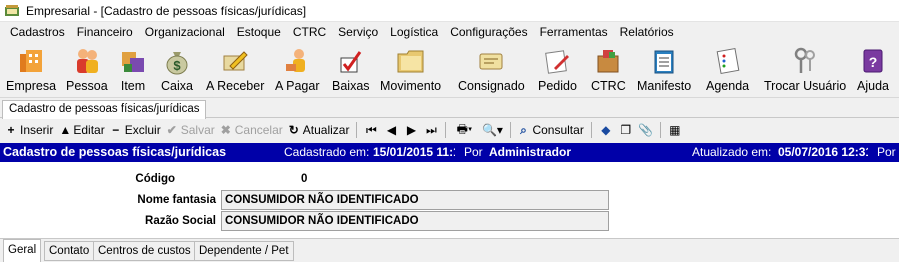  I want to click on caixa-button: $ Caixa, so click(177, 70).